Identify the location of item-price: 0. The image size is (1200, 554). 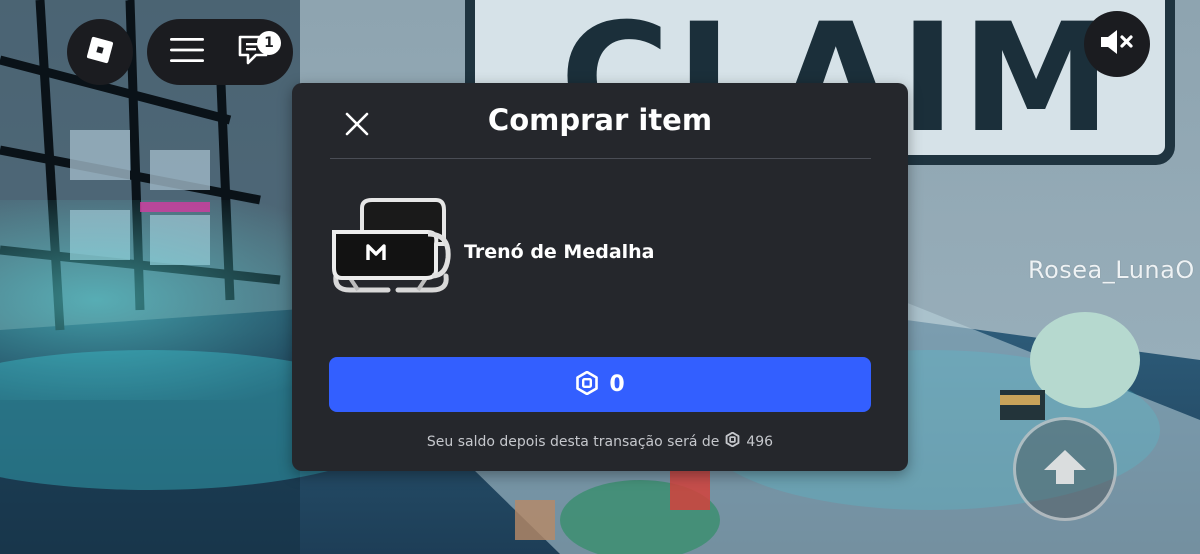
(617, 384).